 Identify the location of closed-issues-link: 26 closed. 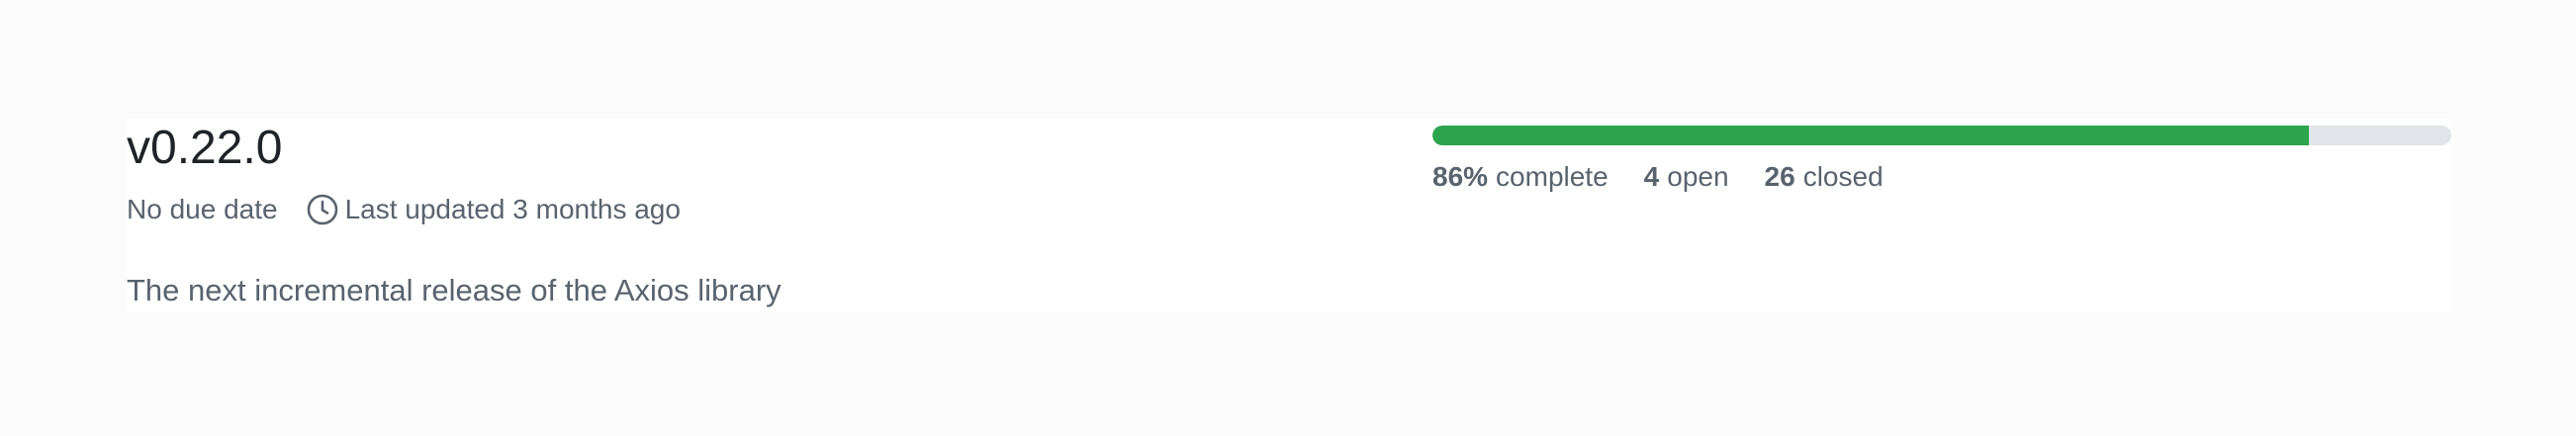
(1824, 177).